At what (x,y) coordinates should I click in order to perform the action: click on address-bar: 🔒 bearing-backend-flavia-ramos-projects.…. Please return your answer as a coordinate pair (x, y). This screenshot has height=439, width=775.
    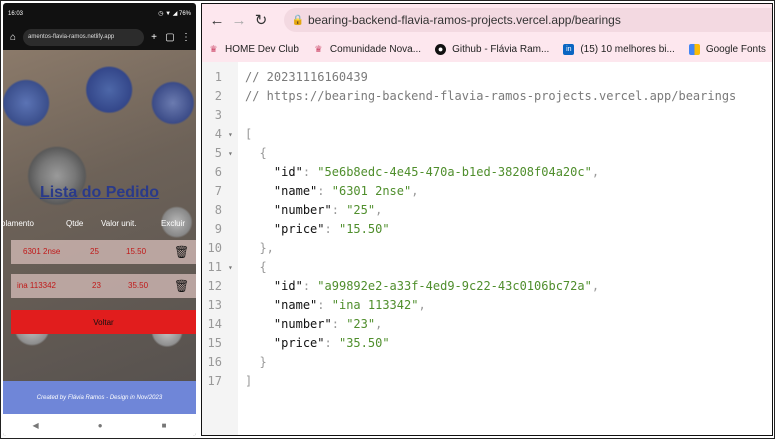
    Looking at the image, I should click on (528, 20).